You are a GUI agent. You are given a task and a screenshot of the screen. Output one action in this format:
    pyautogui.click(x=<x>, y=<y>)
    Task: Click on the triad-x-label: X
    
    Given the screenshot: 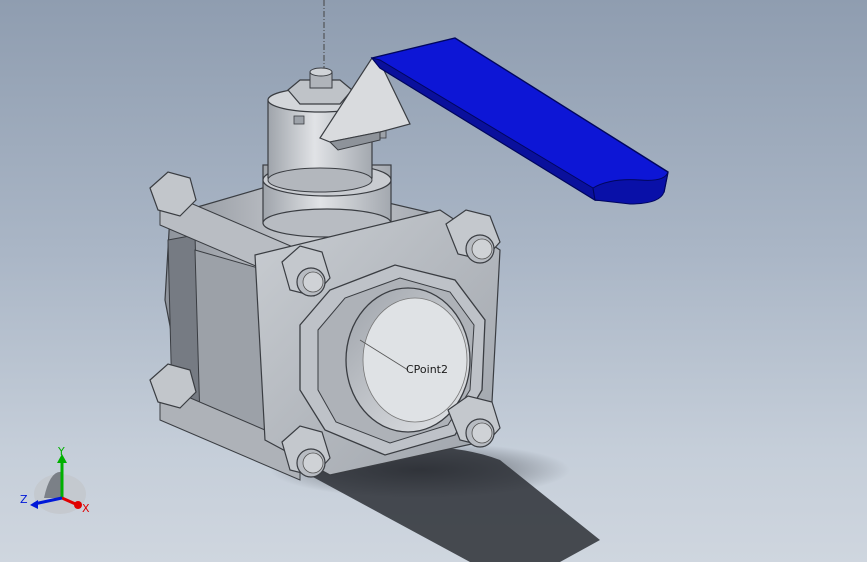 What is the action you would take?
    pyautogui.click(x=86, y=508)
    